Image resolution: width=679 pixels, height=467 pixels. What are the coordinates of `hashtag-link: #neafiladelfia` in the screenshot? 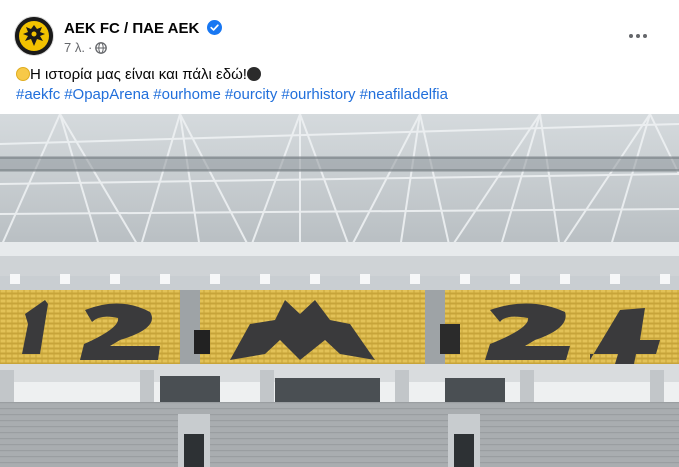 It's located at (404, 94).